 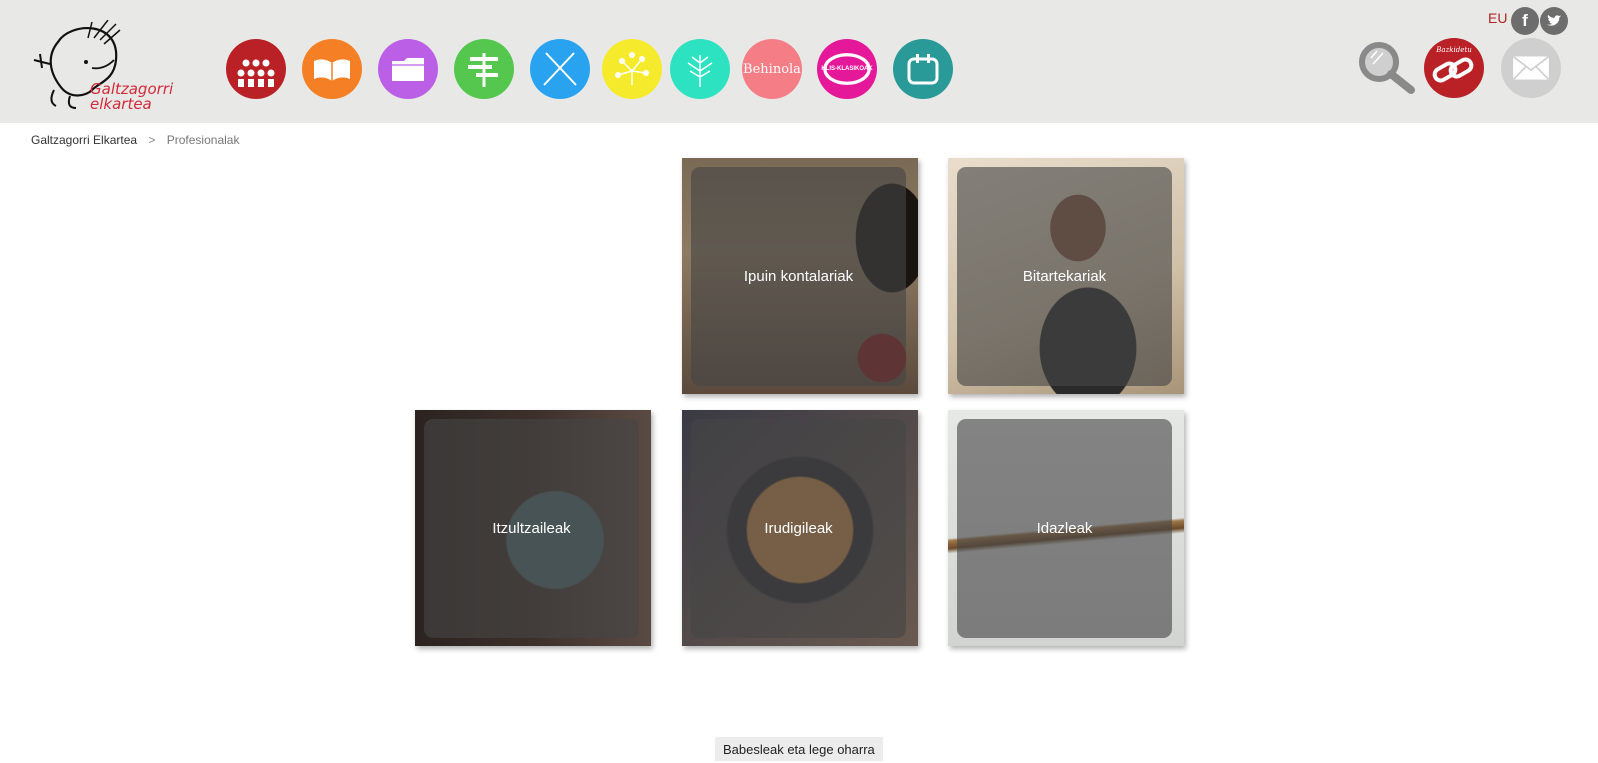 I want to click on nav-klis-klasikoak: KLIS-KLASIKOAK, so click(x=847, y=69).